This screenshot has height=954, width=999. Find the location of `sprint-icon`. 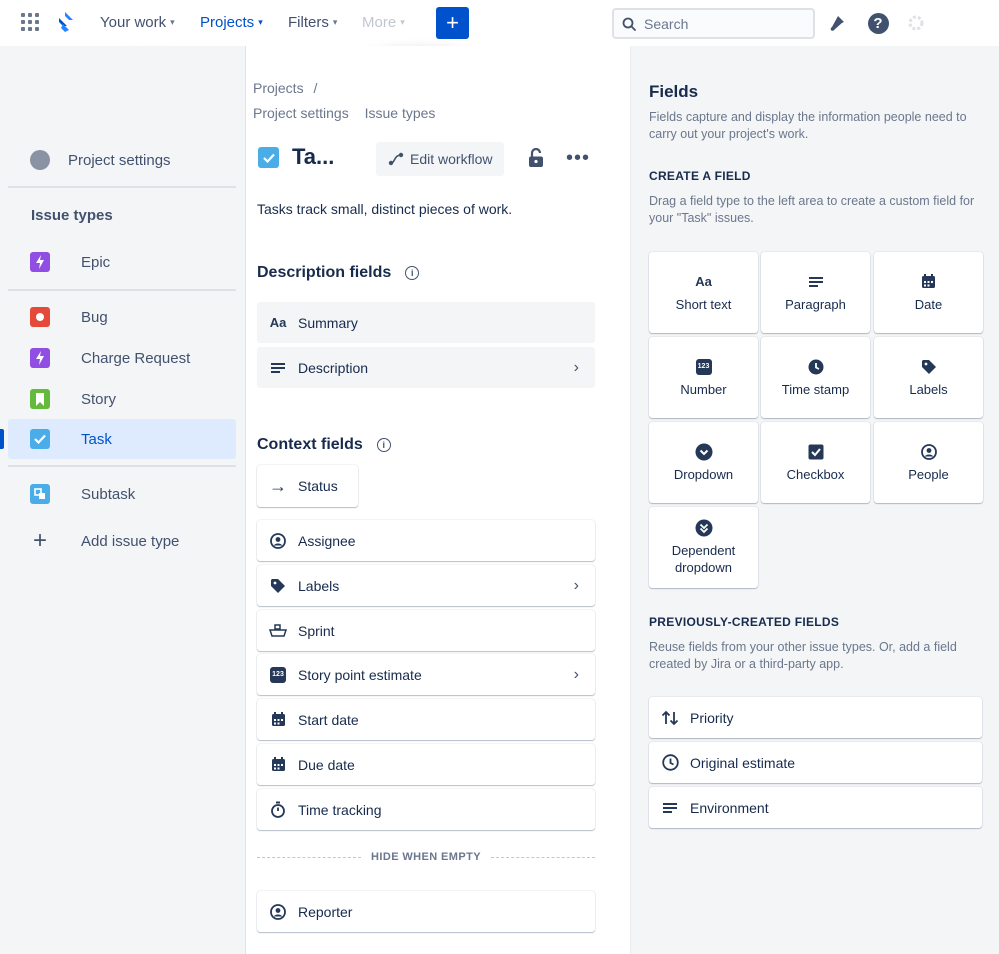

sprint-icon is located at coordinates (278, 631).